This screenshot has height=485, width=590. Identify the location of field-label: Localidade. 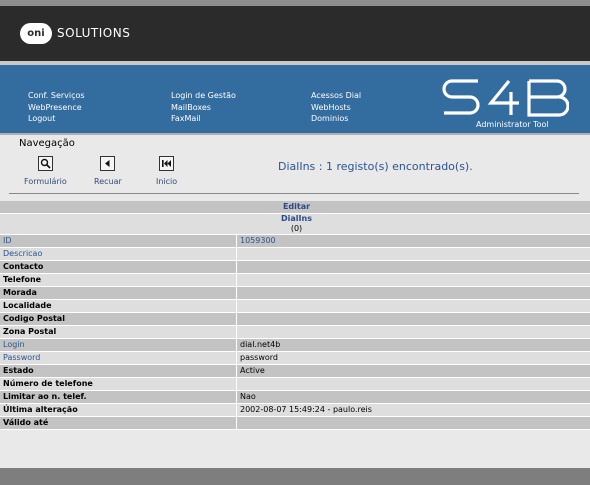
(118, 306).